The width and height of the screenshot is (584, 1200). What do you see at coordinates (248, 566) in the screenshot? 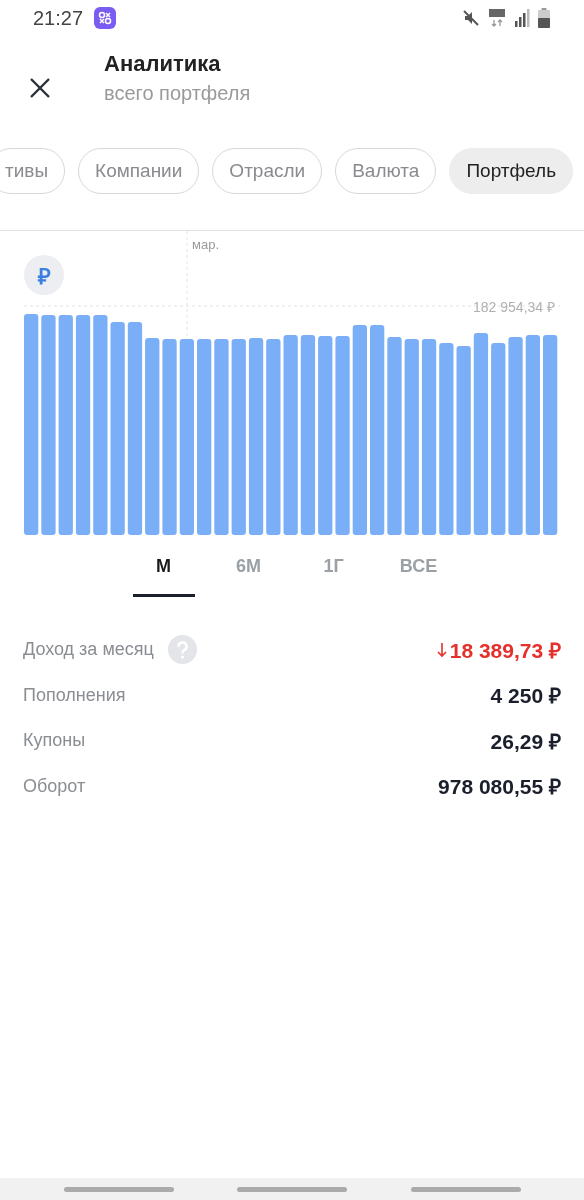
I see `period-tab: 6М` at bounding box center [248, 566].